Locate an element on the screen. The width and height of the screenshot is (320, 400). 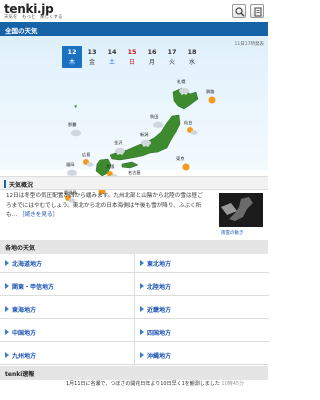
regions-heading: 各地の天気 is located at coordinates (20, 248).